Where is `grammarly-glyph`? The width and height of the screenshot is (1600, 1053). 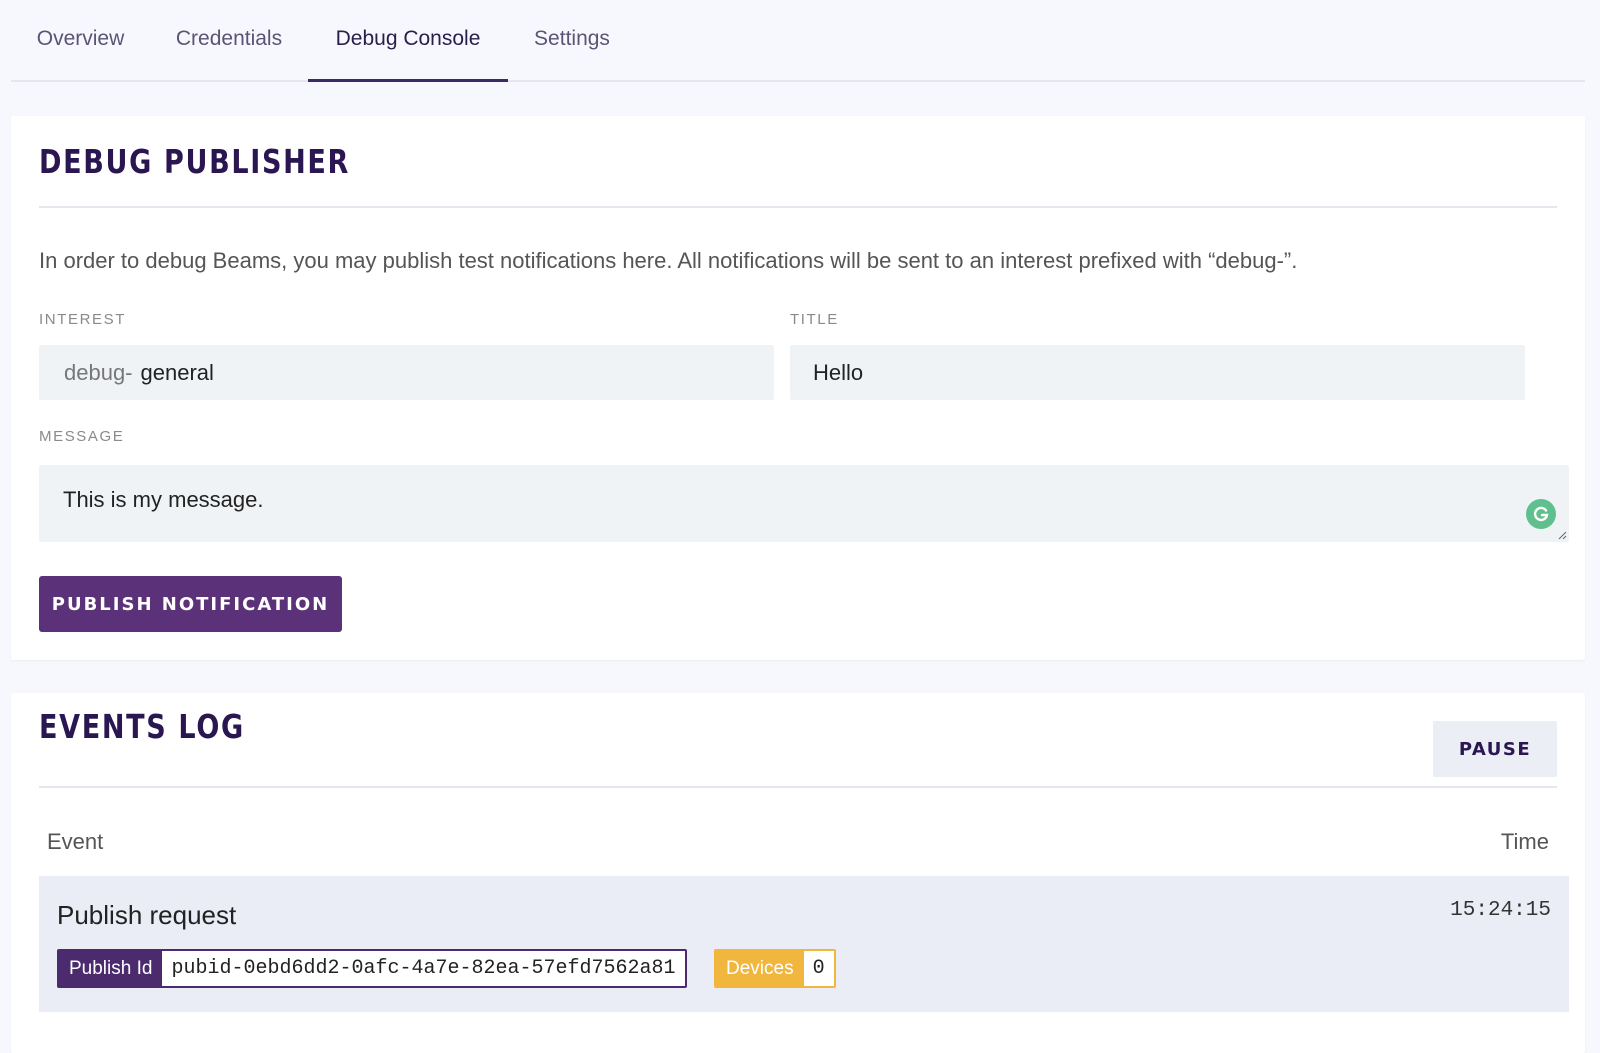
grammarly-glyph is located at coordinates (1541, 514).